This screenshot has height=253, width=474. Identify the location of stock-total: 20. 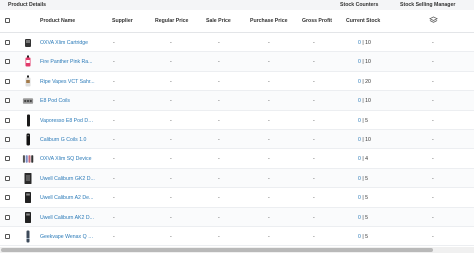
(368, 81).